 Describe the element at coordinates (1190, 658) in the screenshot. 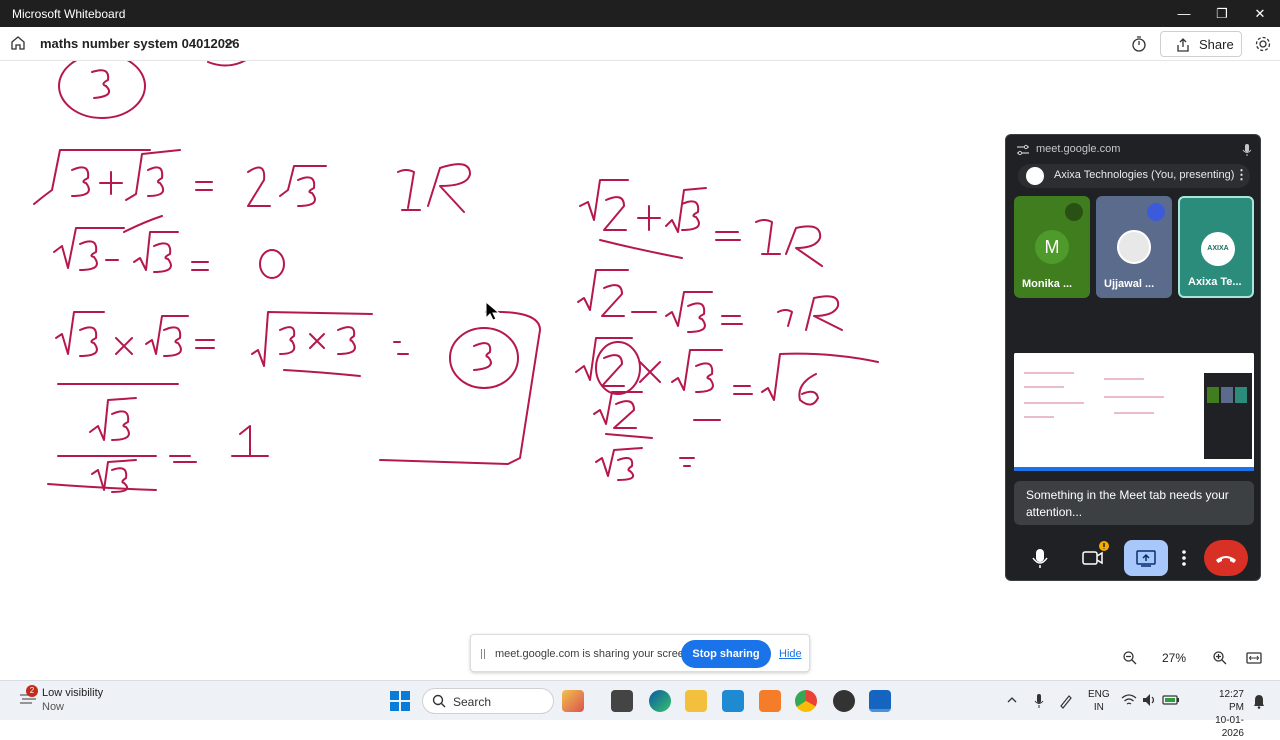

I see `zoom-controls: 27%` at that location.